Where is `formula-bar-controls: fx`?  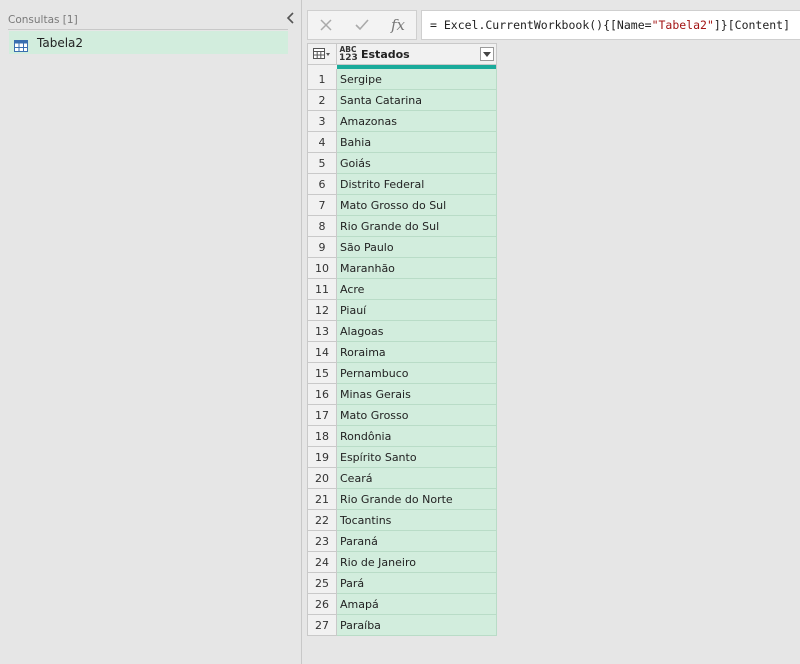
formula-bar-controls: fx is located at coordinates (362, 25).